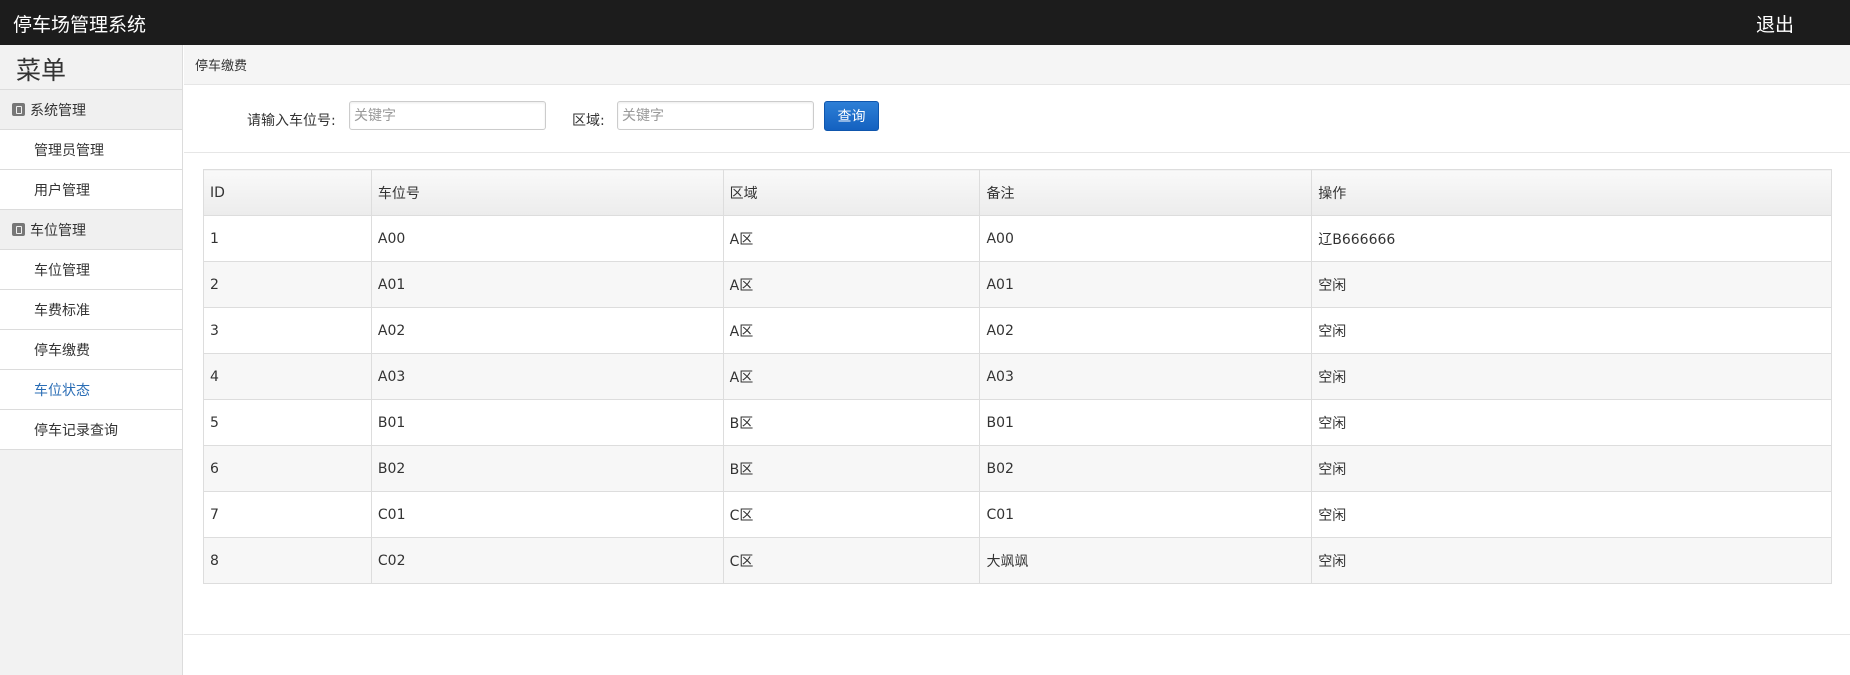  What do you see at coordinates (447, 115) in the screenshot?
I see `space-number-input` at bounding box center [447, 115].